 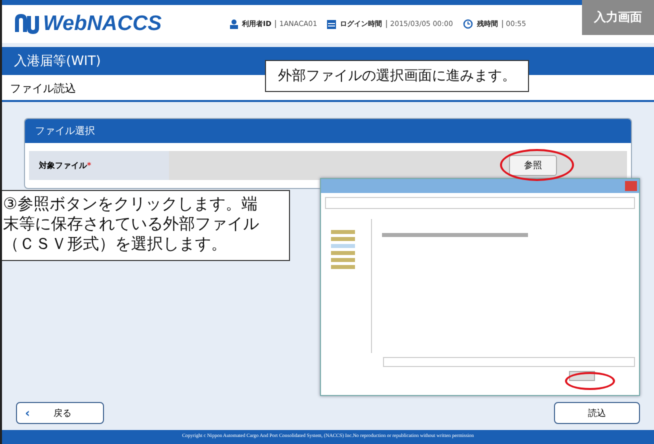 I want to click on panel-title: ファイル選択, so click(x=65, y=131).